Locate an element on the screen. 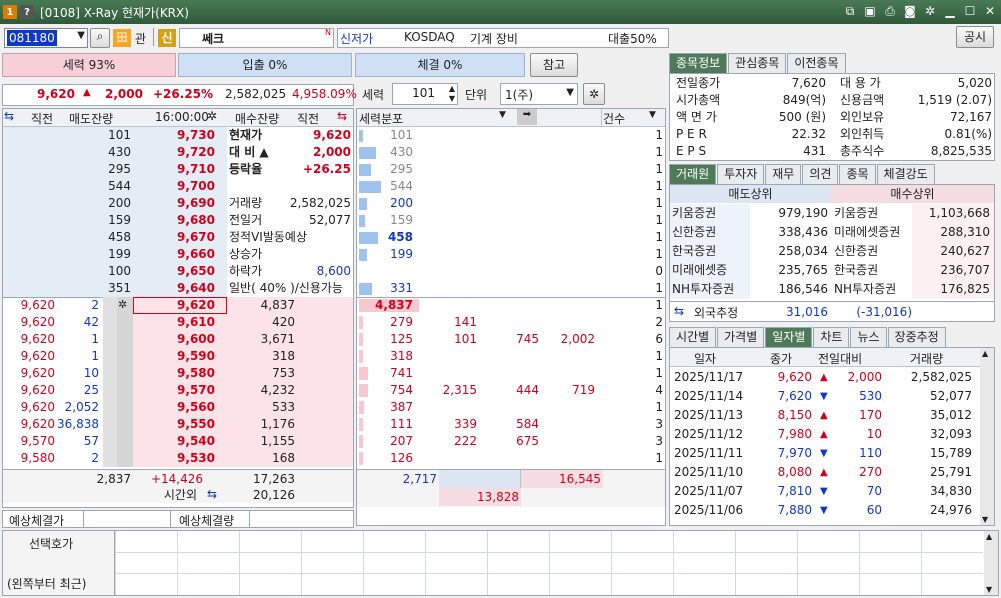 This screenshot has height=598, width=1001. close-icon: ✕ is located at coordinates (990, 11).